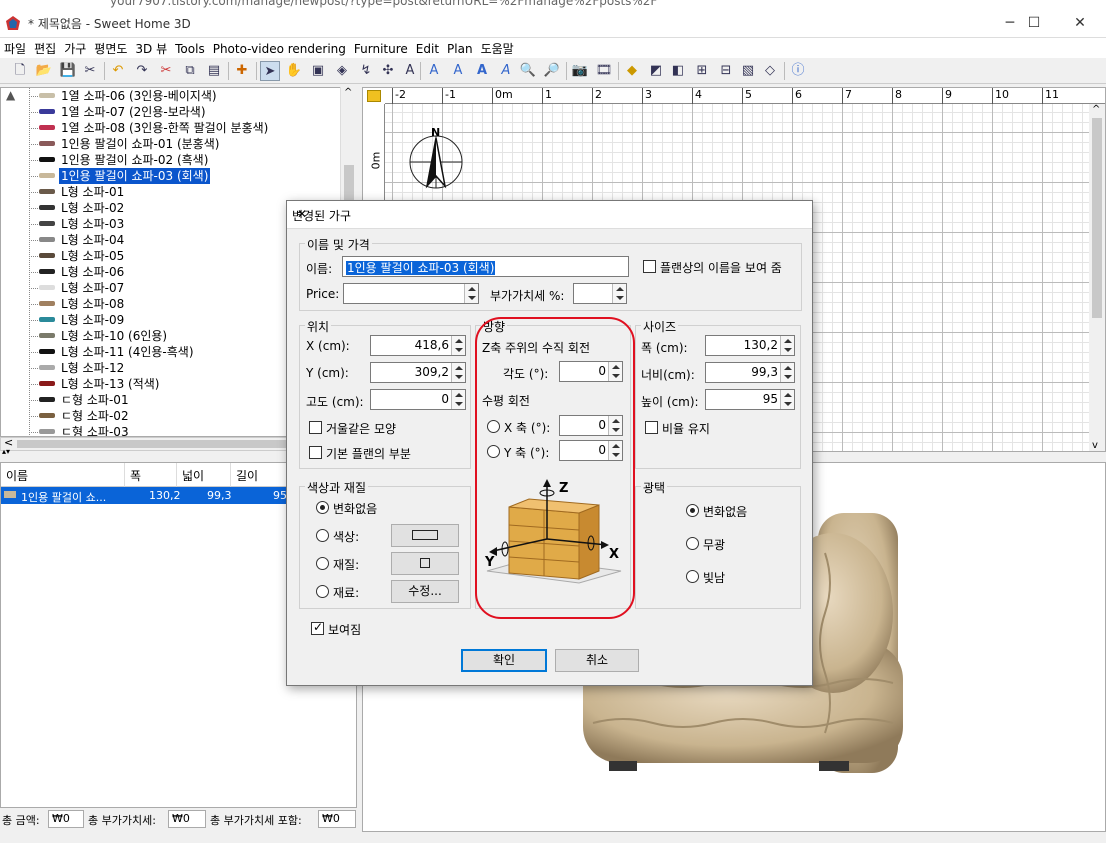 The height and width of the screenshot is (843, 1106). What do you see at coordinates (1095, 445) in the screenshot?
I see `scroll-down-icon: v` at bounding box center [1095, 445].